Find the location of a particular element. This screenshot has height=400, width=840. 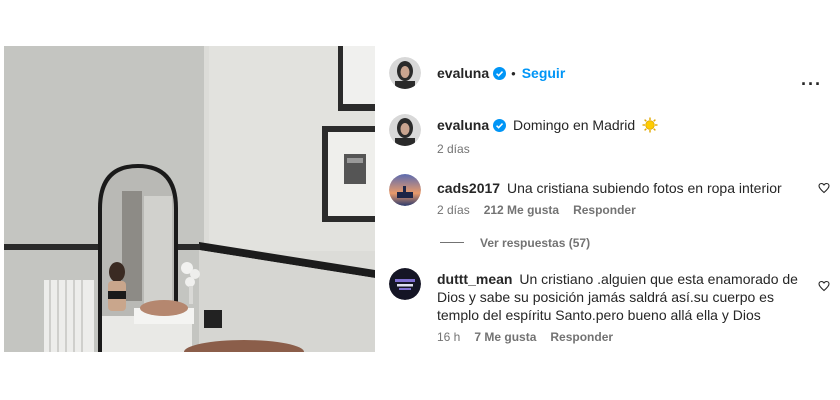

post-caption: evaluna Domingo en Madrid 2 días is located at coordinates (607, 139).